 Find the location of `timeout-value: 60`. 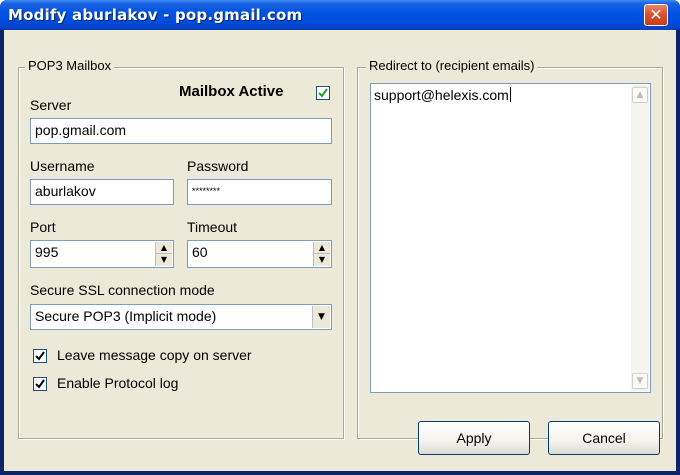

timeout-value: 60 is located at coordinates (200, 252).